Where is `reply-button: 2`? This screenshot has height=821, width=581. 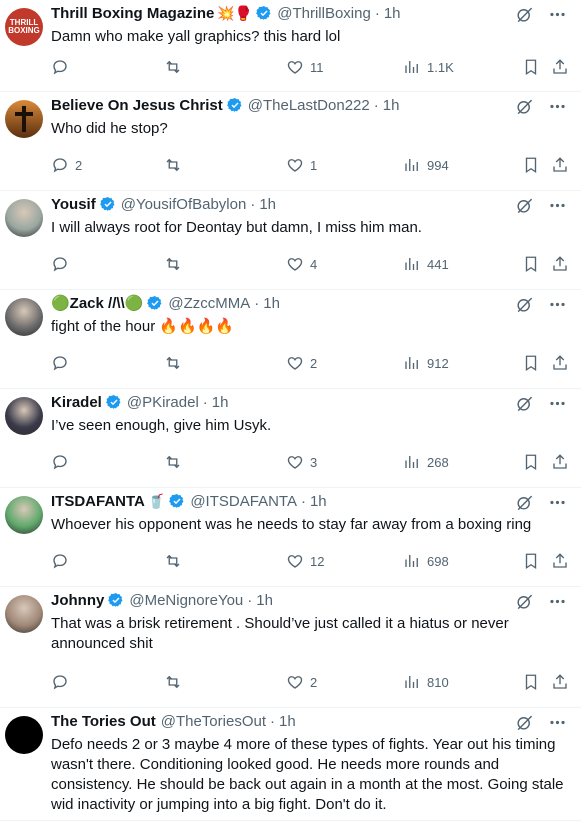 reply-button: 2 is located at coordinates (66, 165).